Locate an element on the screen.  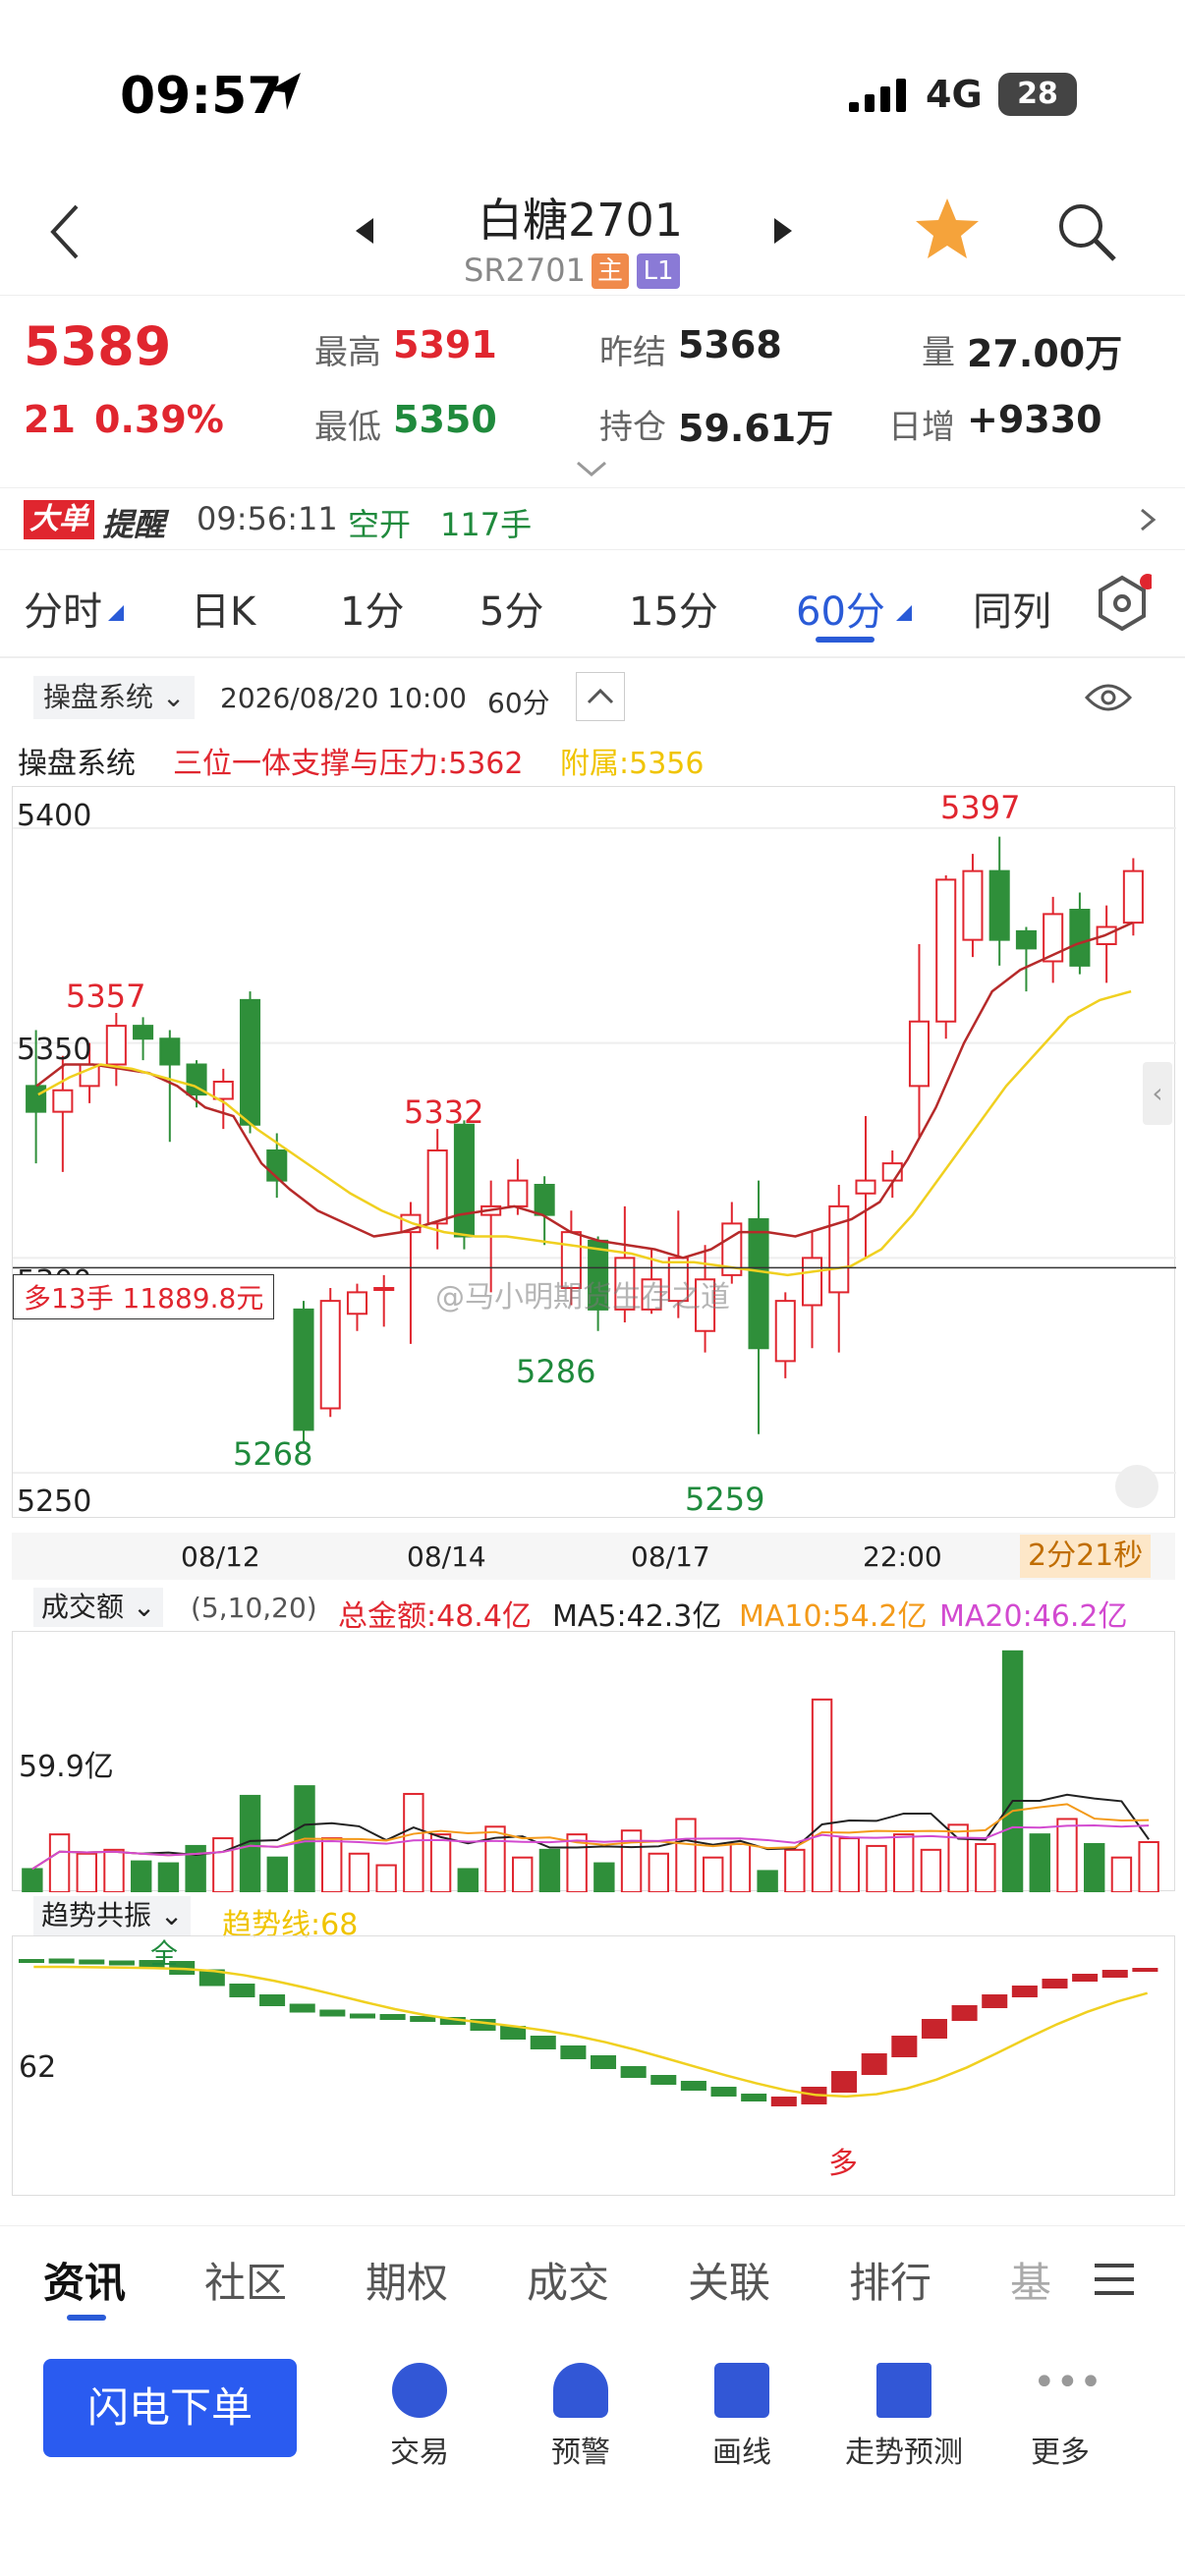
tab-fundamental: 基 is located at coordinates (1030, 2280).